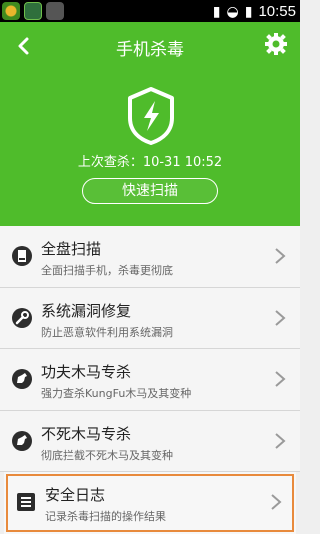 The image size is (320, 534). What do you see at coordinates (22, 317) in the screenshot?
I see `wrench-icon` at bounding box center [22, 317].